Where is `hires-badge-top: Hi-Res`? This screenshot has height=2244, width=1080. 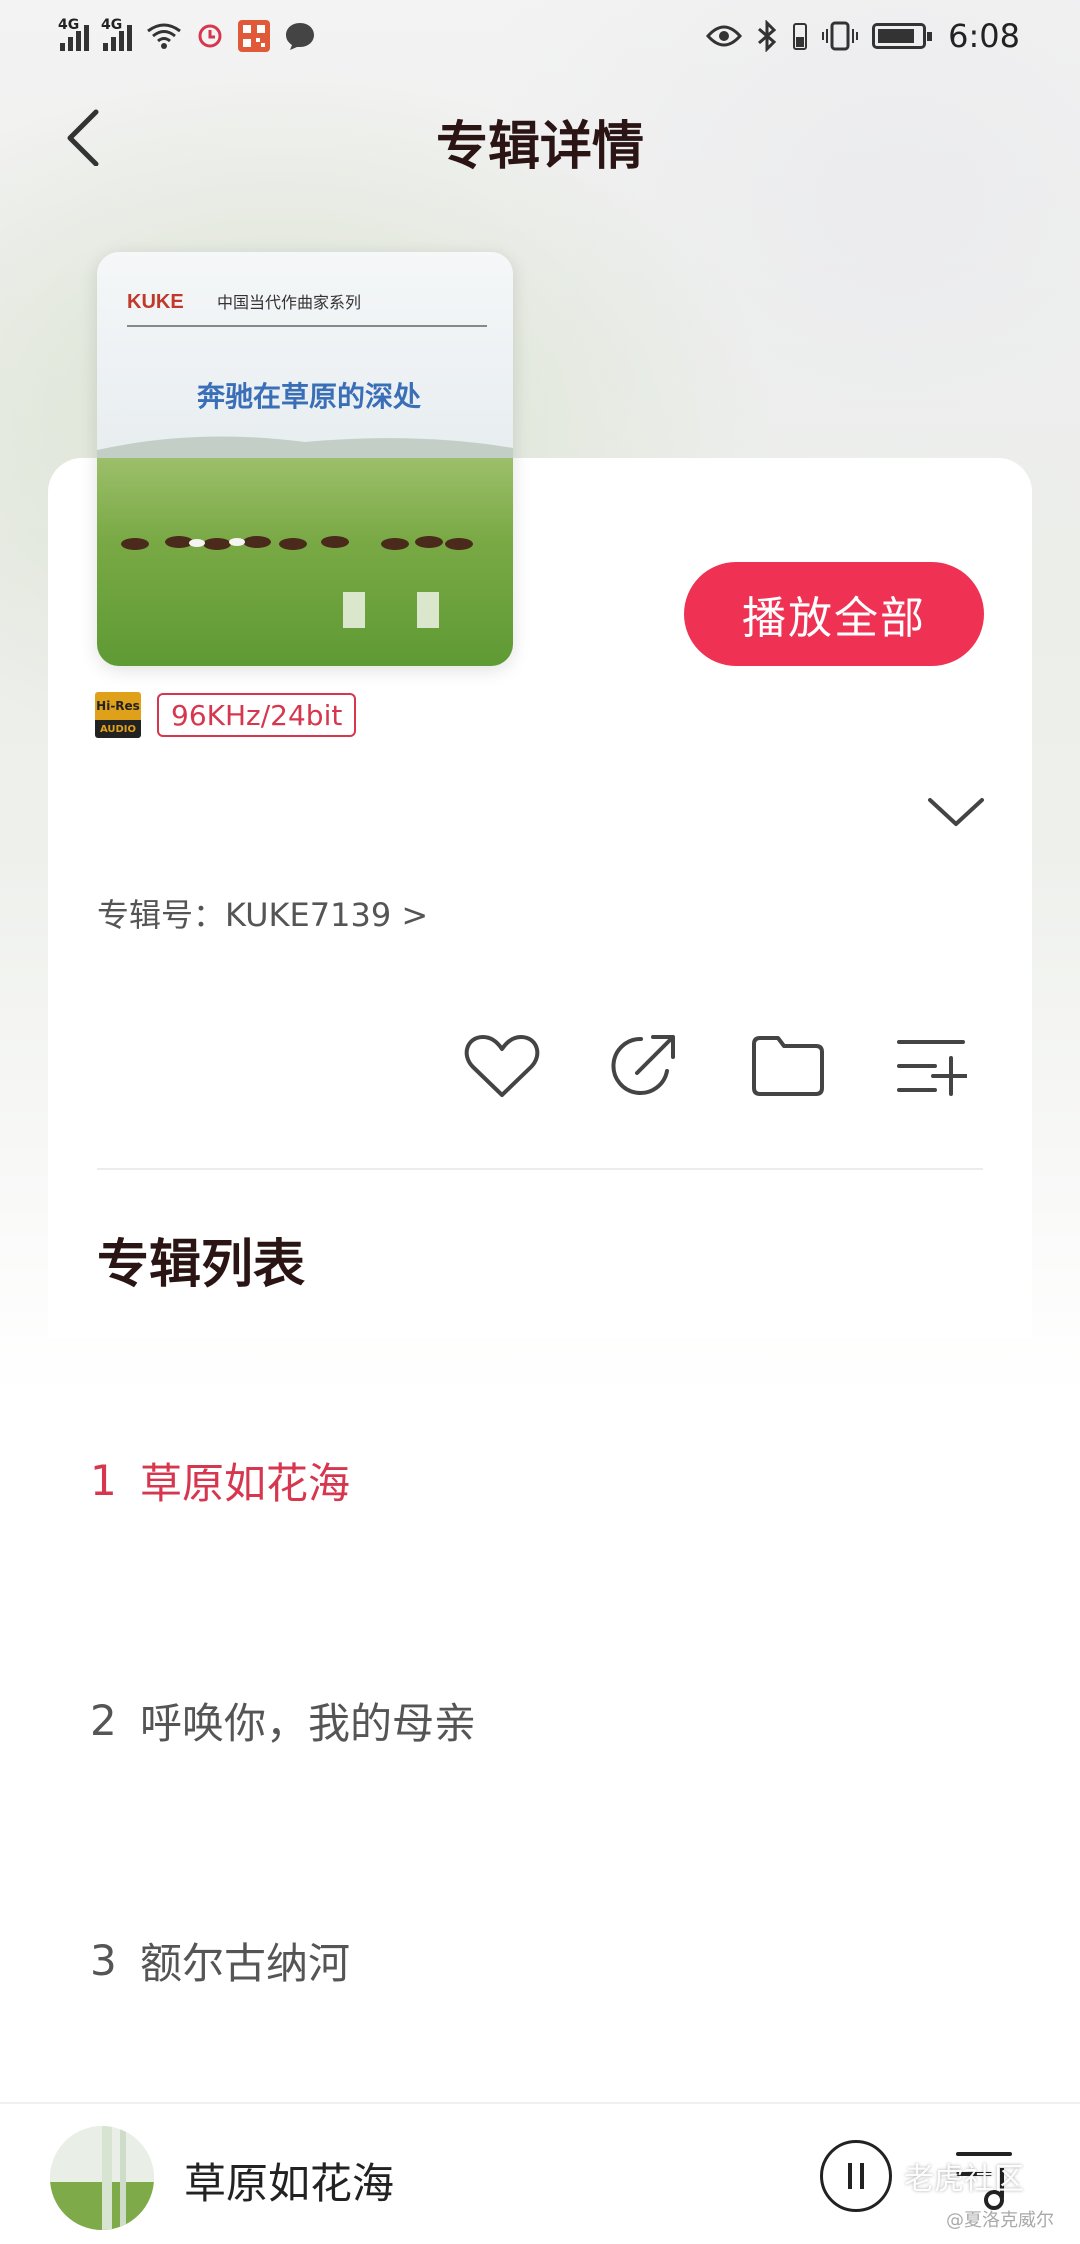 hires-badge-top: Hi-Res is located at coordinates (118, 706).